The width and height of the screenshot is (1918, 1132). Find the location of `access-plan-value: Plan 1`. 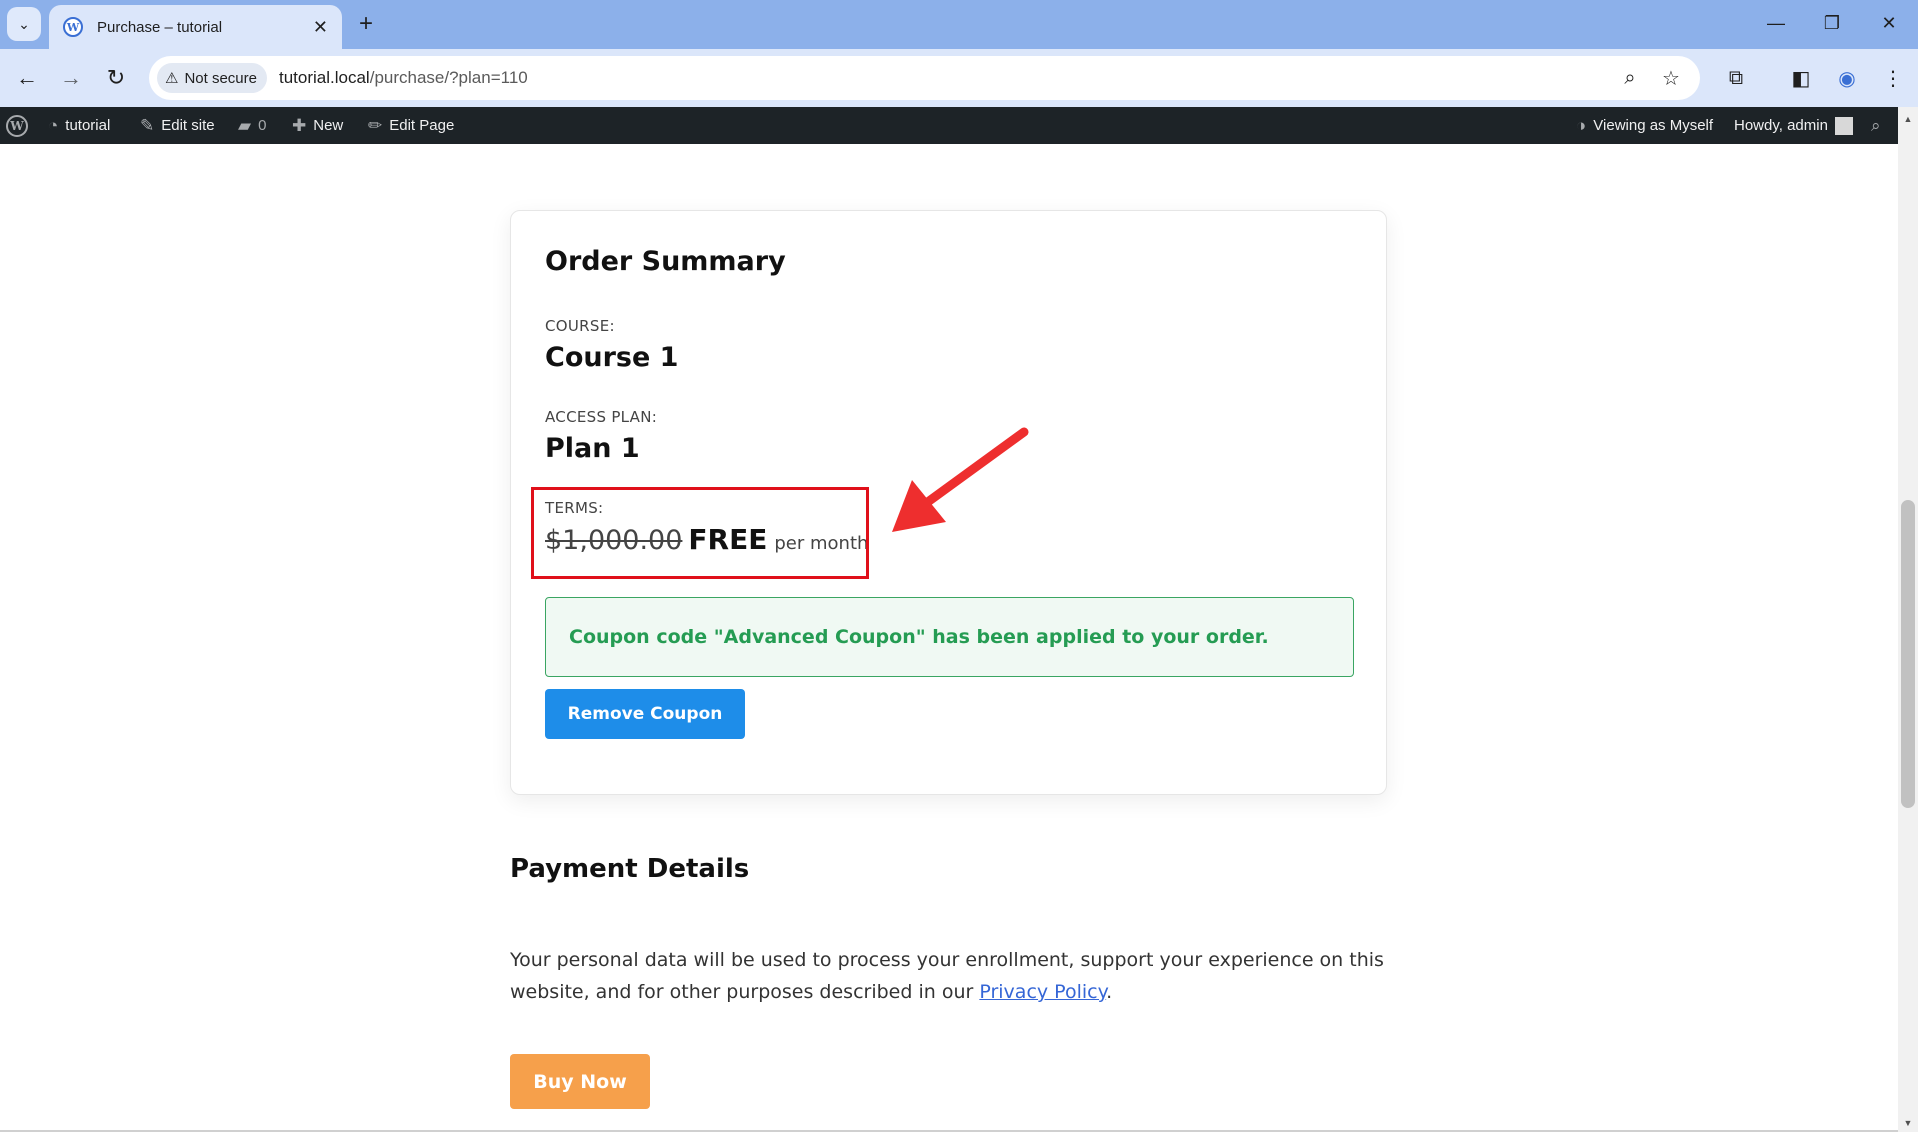

access-plan-value: Plan 1 is located at coordinates (592, 448).